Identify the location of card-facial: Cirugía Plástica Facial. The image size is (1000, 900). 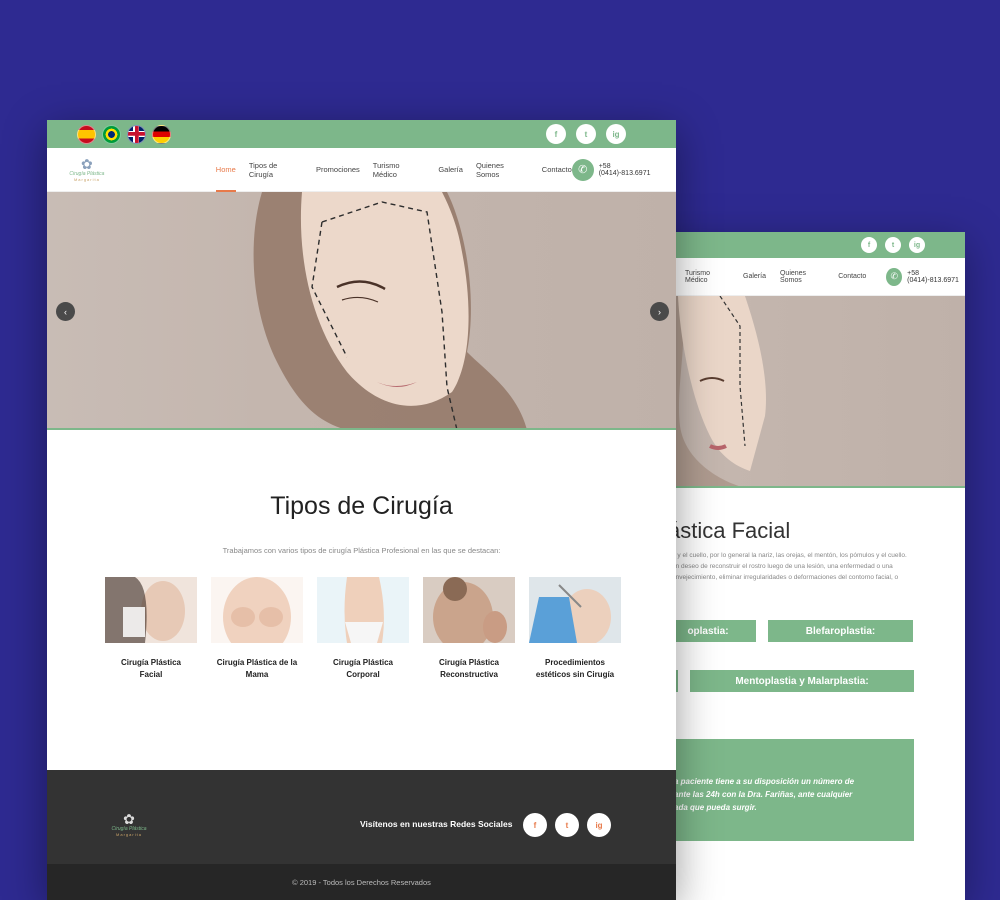
(151, 629).